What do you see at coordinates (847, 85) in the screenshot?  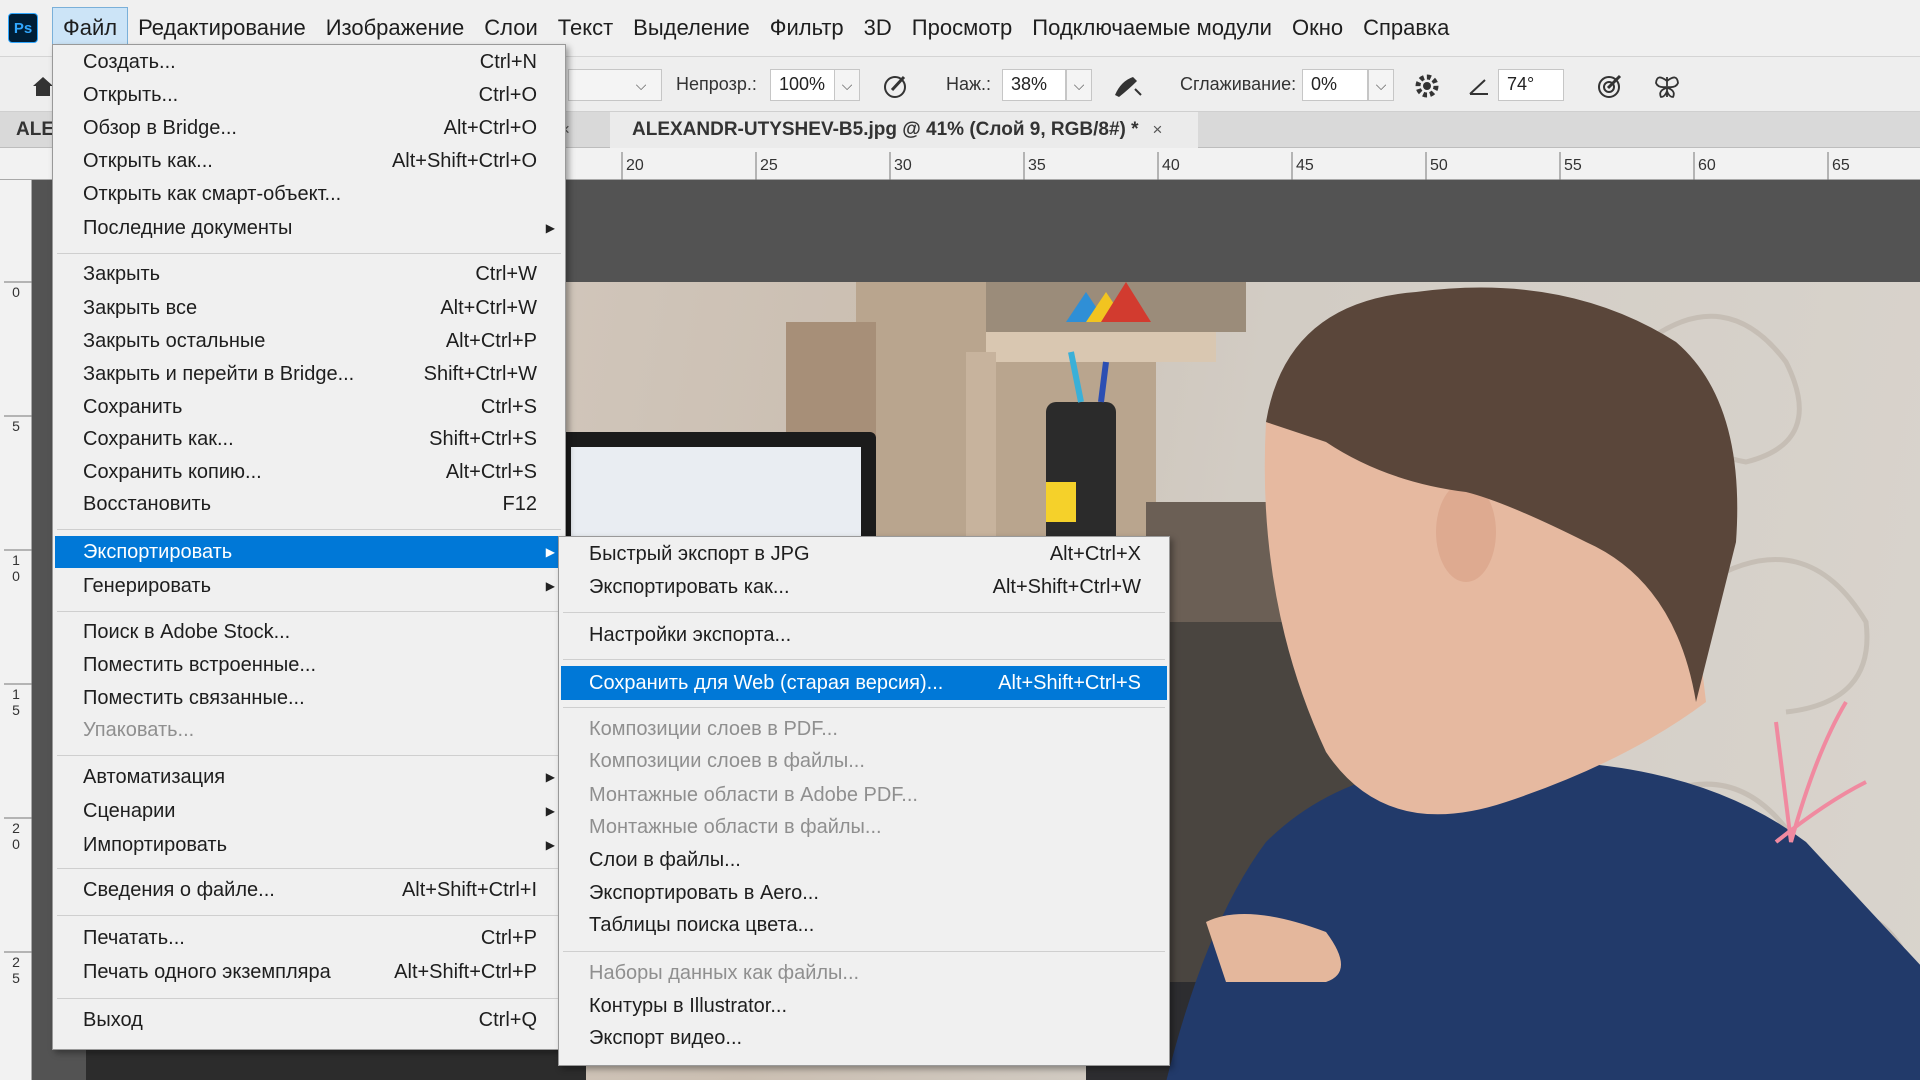 I see `opacity-dropdown-chevron-icon: ⌵` at bounding box center [847, 85].